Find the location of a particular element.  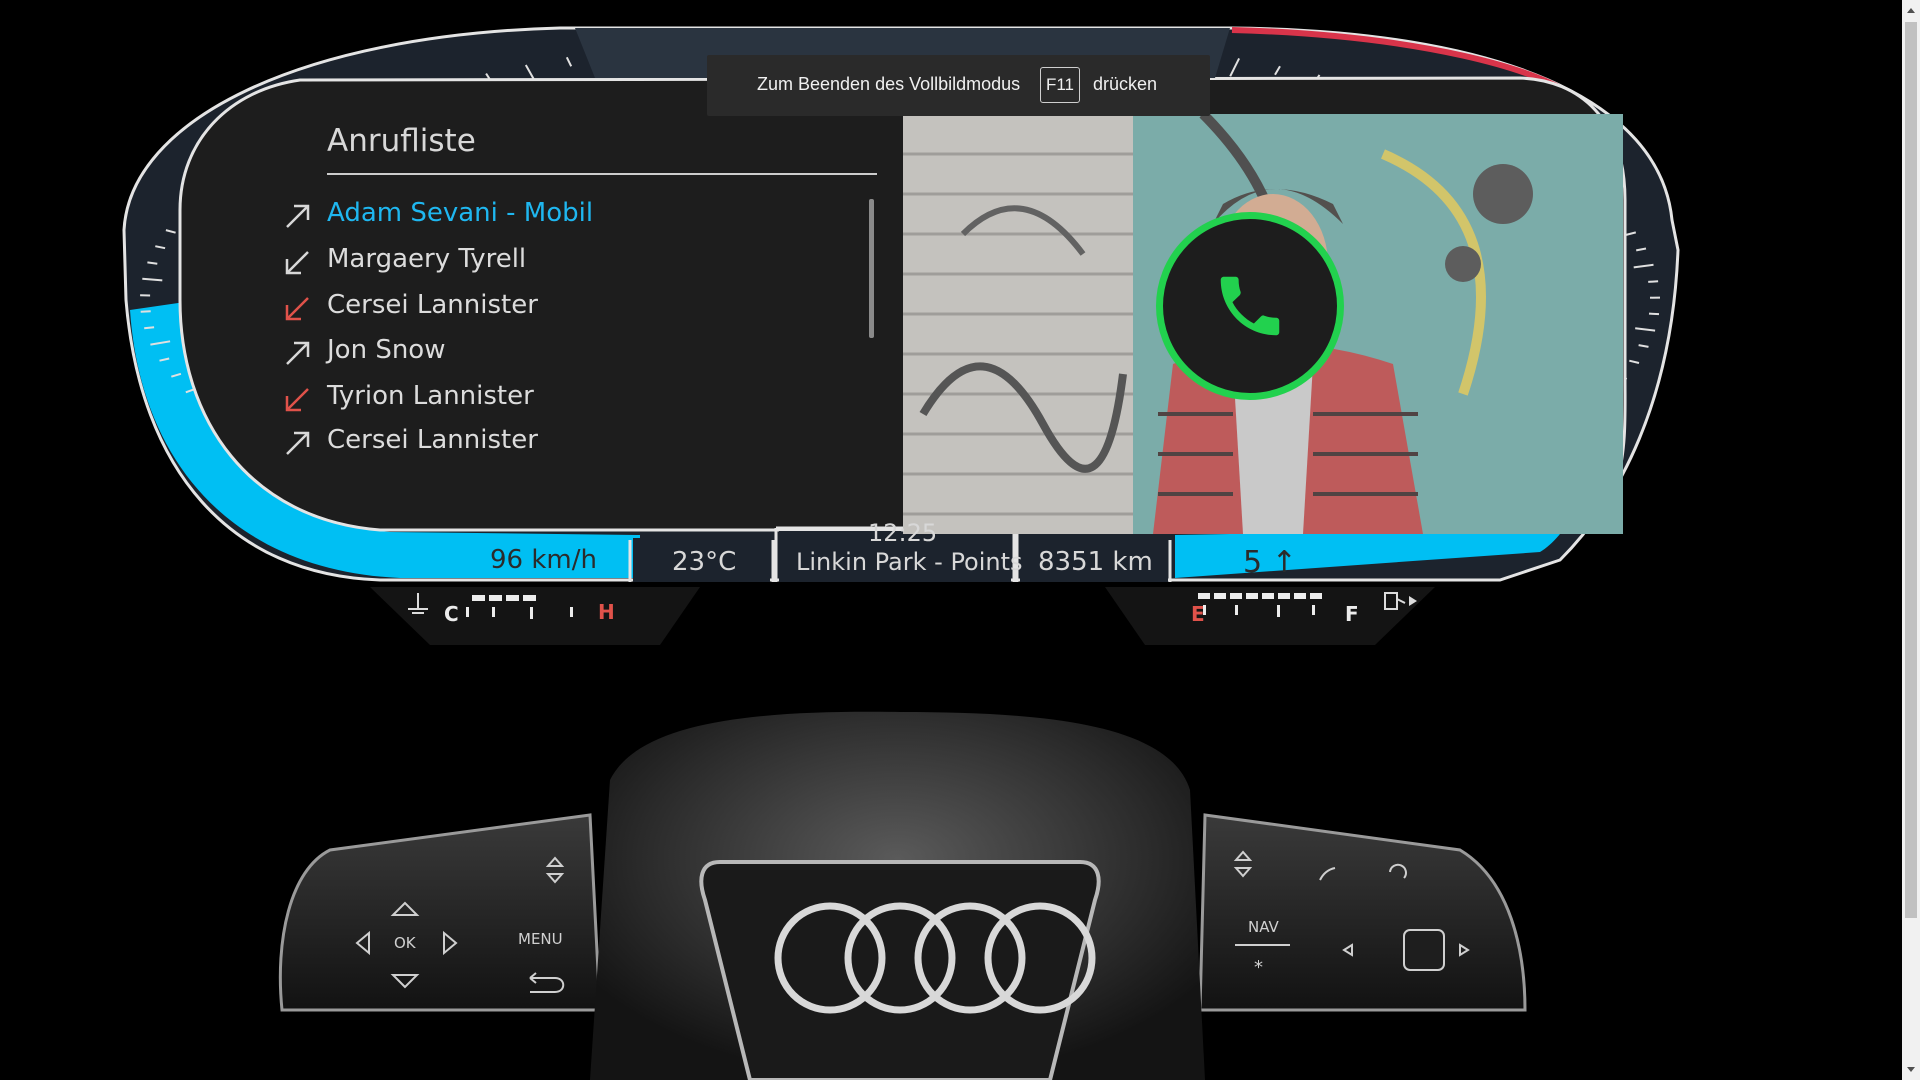

right-spoke is located at coordinates (1362, 912).